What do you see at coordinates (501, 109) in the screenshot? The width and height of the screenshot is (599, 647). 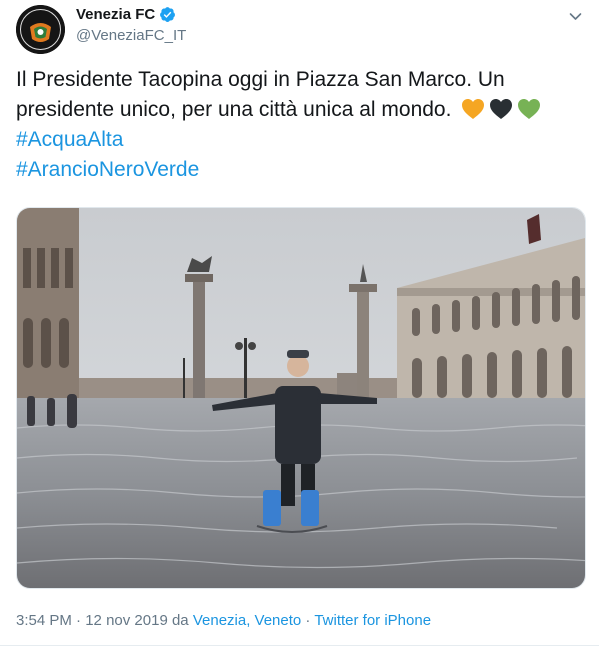 I see `black-heart-icon` at bounding box center [501, 109].